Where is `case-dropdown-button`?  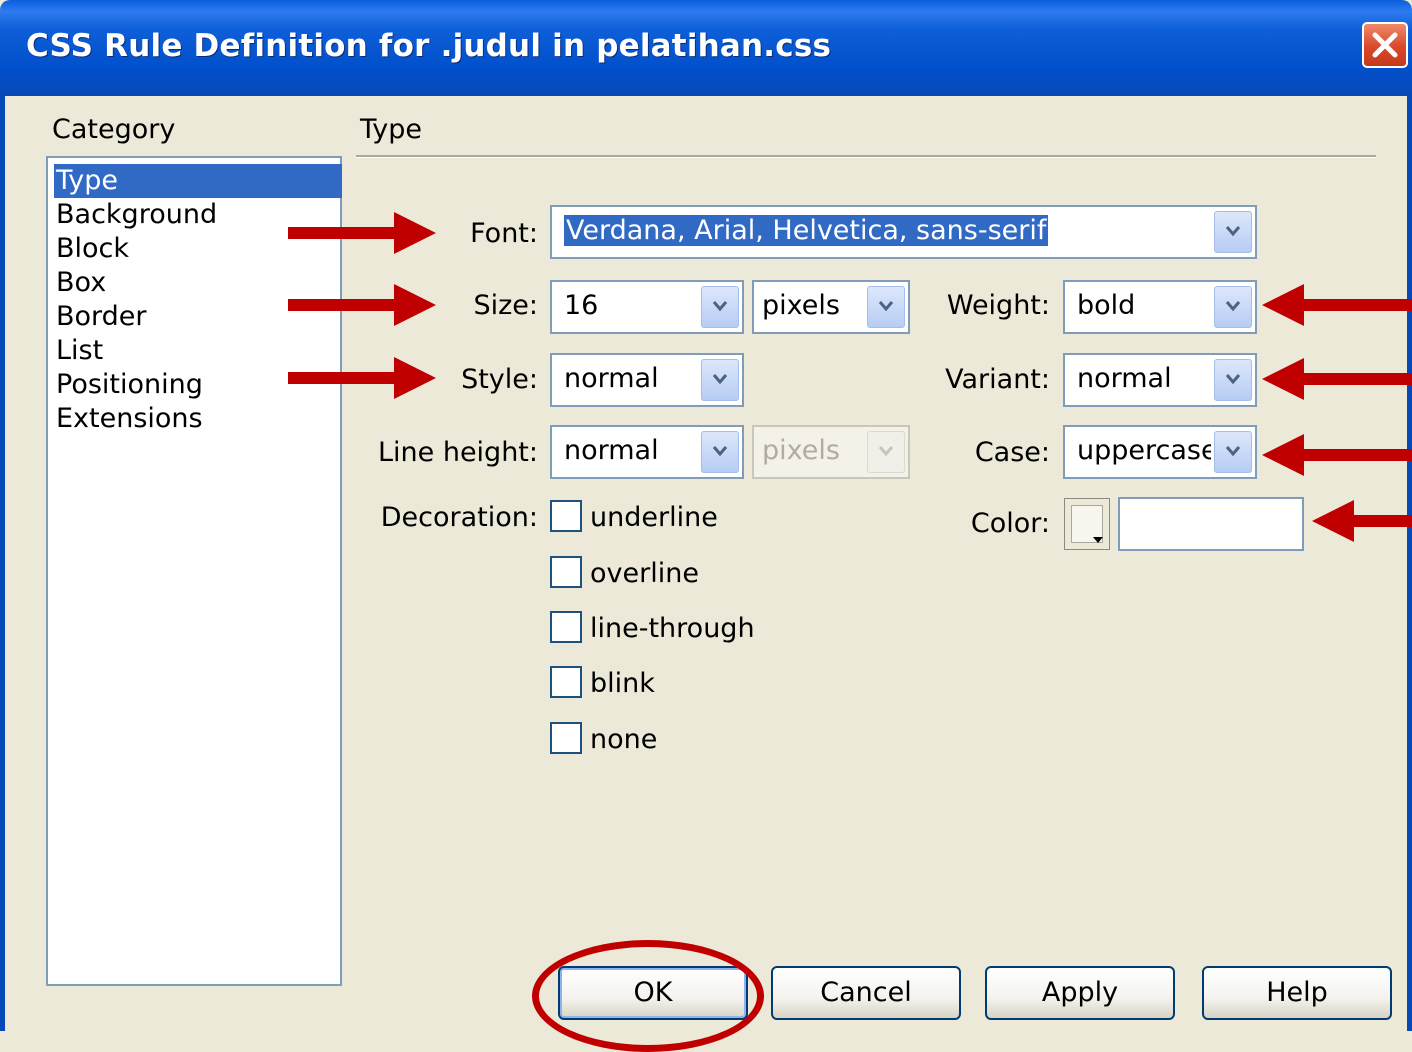
case-dropdown-button is located at coordinates (1233, 452).